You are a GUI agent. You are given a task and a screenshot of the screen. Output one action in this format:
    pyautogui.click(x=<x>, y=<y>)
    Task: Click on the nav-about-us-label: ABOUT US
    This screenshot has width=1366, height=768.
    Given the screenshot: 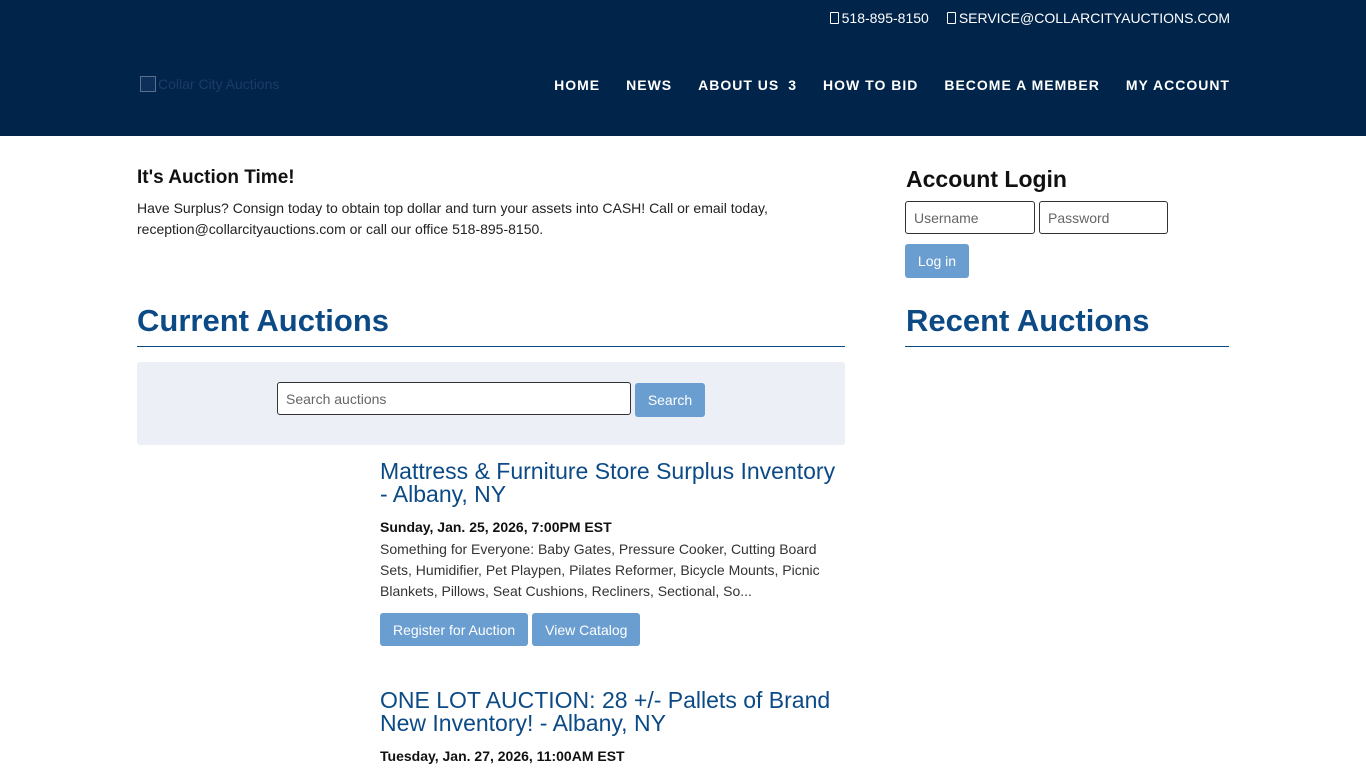 What is the action you would take?
    pyautogui.click(x=739, y=85)
    